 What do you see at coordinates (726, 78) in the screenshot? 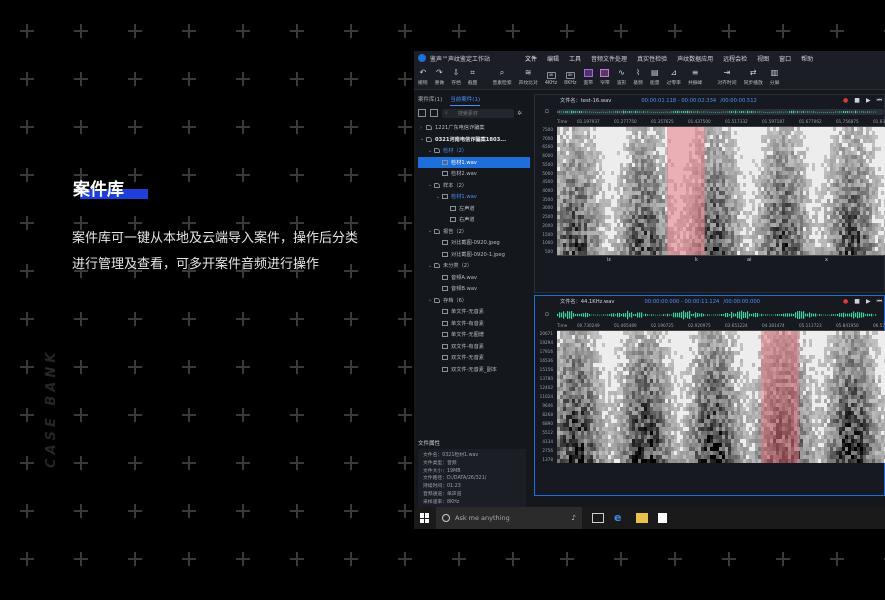
I see `toolbar-button: ⇥ 对齐时间` at bounding box center [726, 78].